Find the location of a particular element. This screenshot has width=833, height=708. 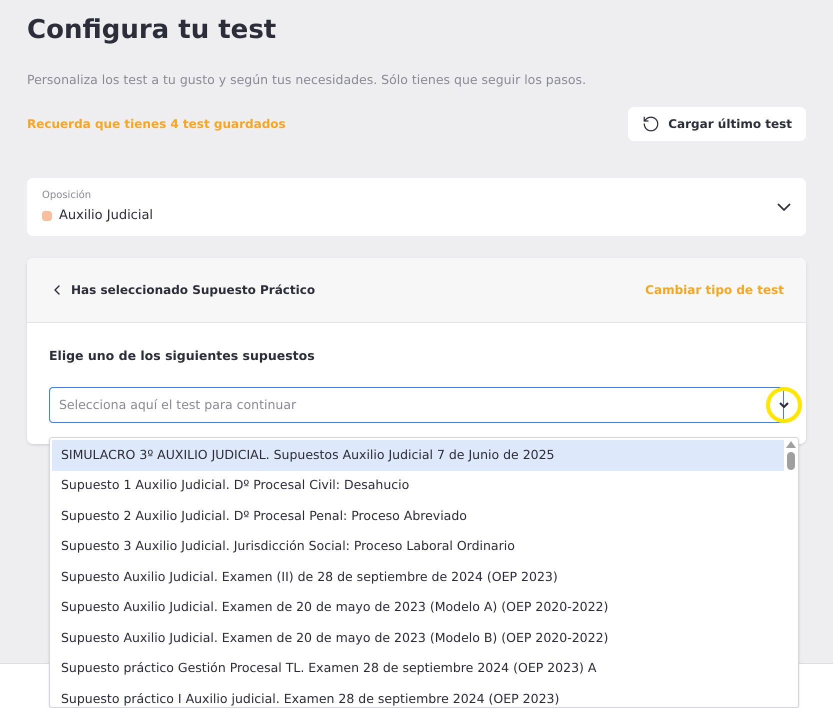

page-title: Configura tu test is located at coordinates (151, 30).